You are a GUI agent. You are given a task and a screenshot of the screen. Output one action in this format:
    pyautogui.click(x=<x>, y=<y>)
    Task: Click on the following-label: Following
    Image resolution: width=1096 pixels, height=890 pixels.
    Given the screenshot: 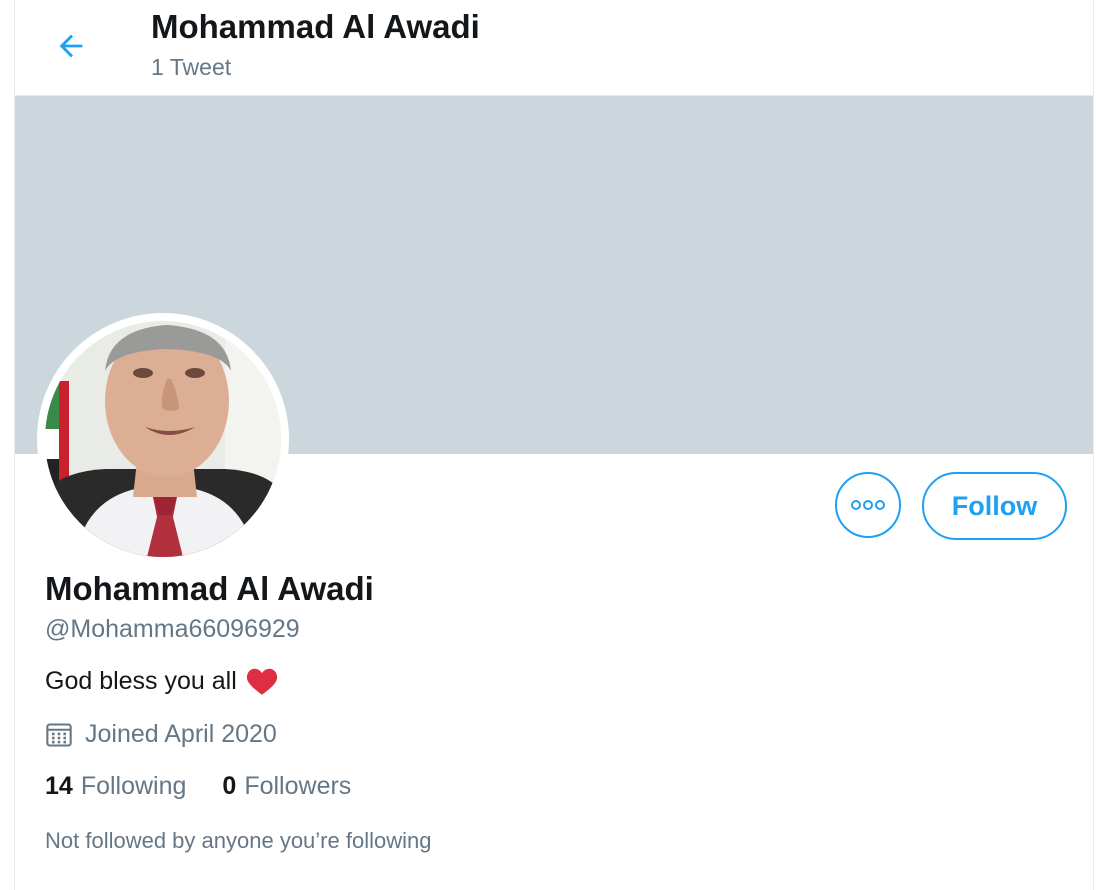 What is the action you would take?
    pyautogui.click(x=133, y=786)
    